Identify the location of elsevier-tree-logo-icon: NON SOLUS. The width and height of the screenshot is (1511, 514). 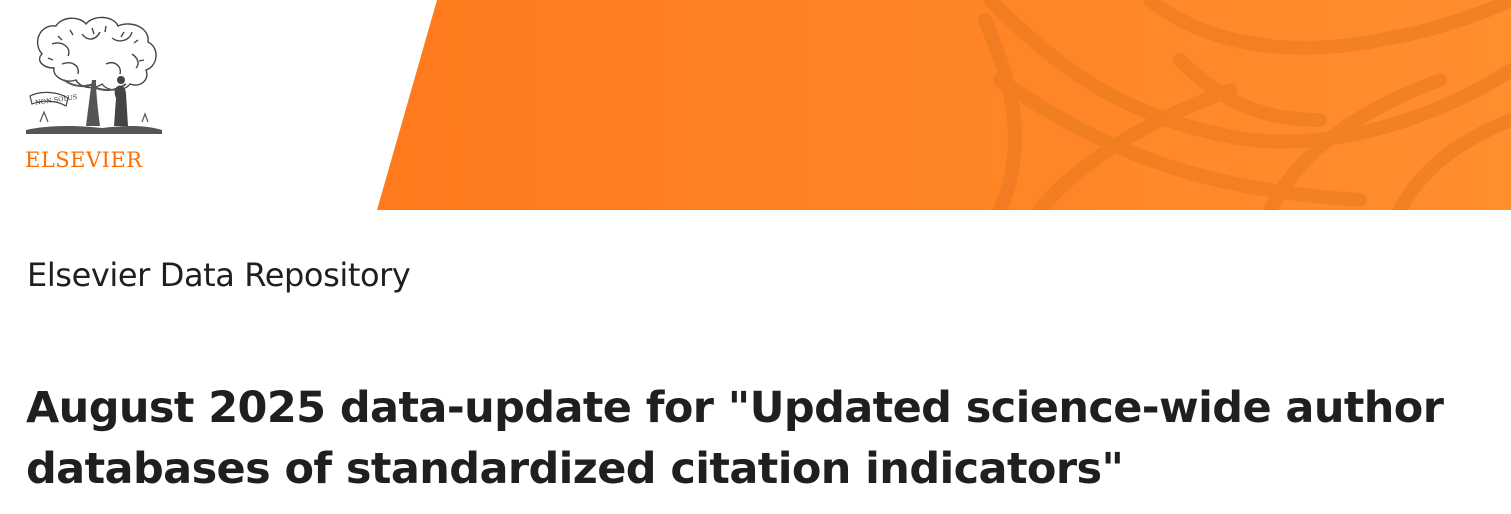
(94, 75).